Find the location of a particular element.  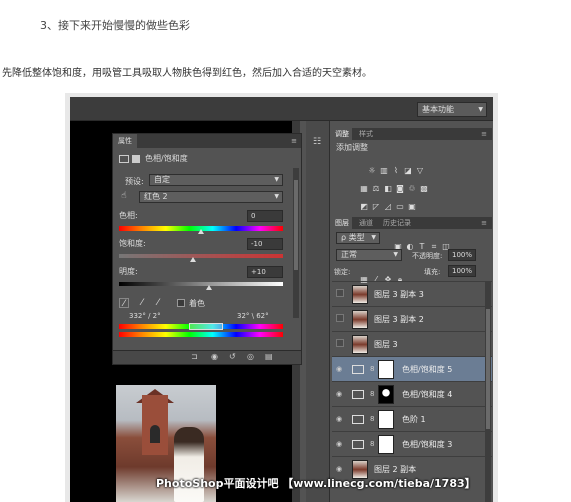

colorize-checkbox is located at coordinates (181, 303).